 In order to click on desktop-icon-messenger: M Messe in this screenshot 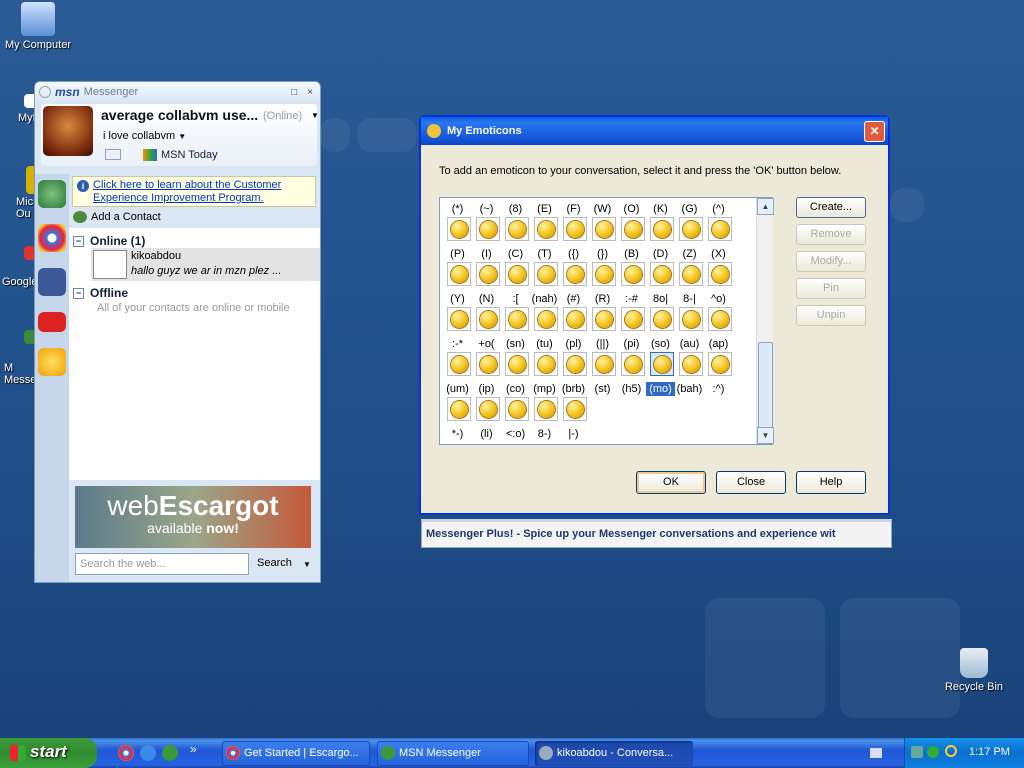, I will do `click(19, 358)`.